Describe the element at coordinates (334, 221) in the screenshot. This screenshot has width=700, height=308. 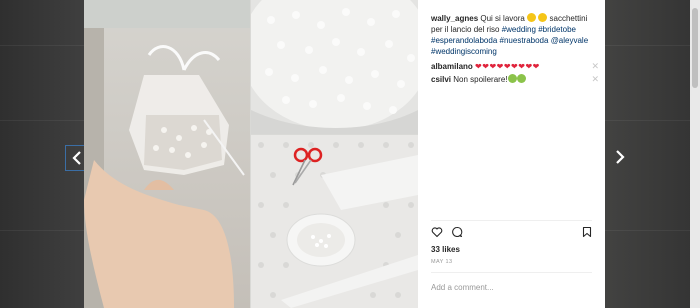
I see `photo-table-with-supplies` at that location.